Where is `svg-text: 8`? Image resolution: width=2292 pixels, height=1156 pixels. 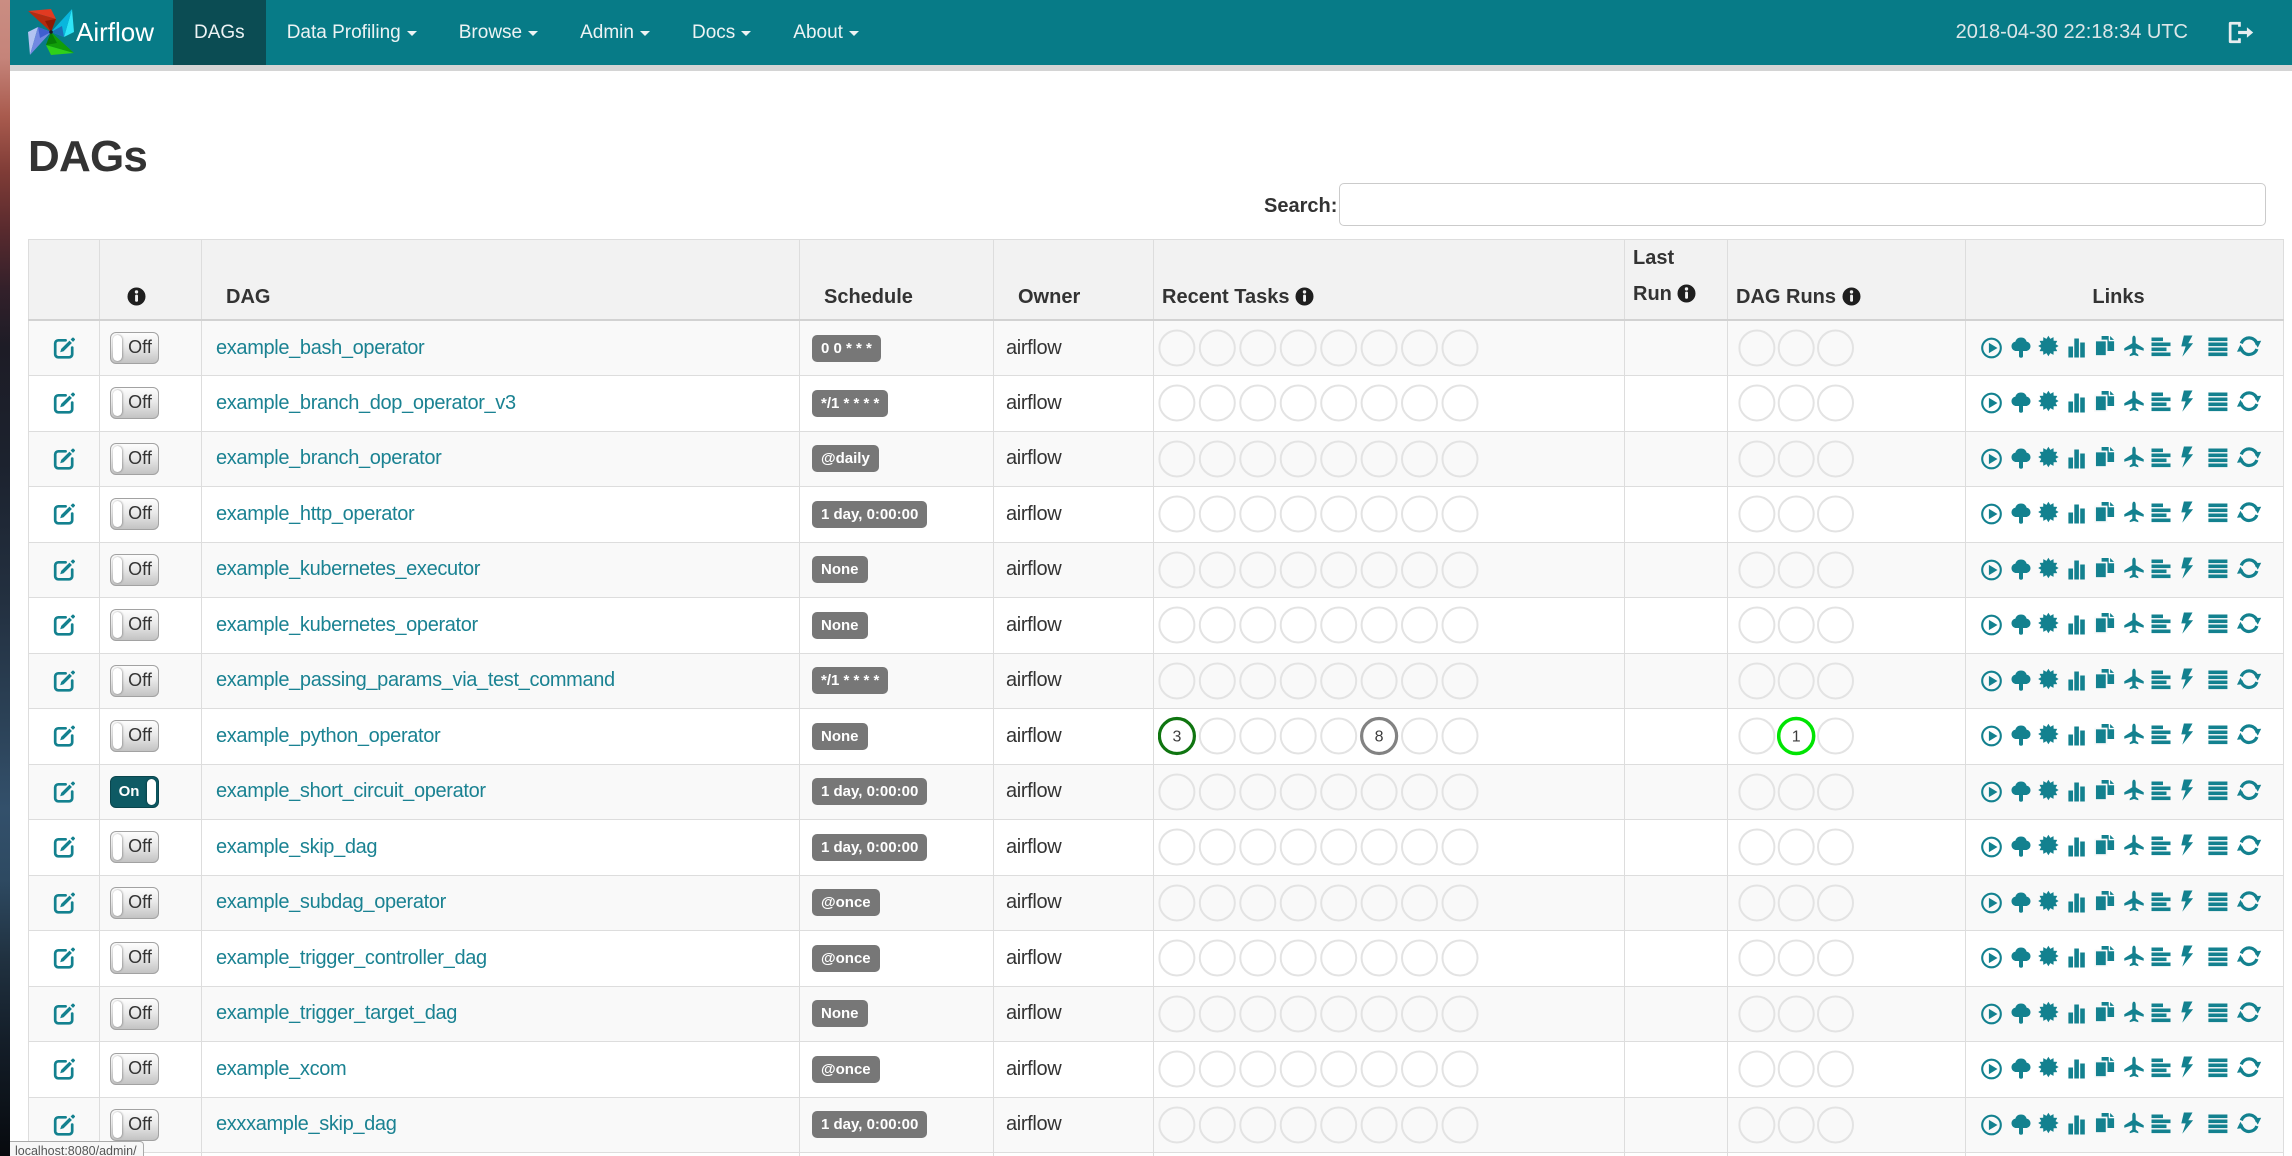
svg-text: 8 is located at coordinates (1379, 737).